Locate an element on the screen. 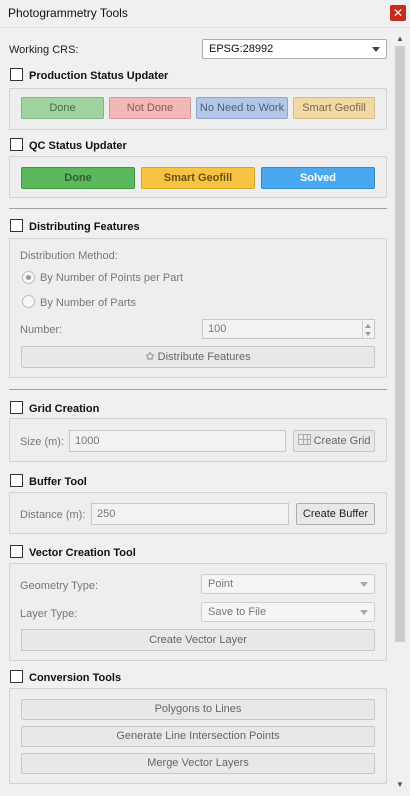 This screenshot has height=796, width=410. radio-points-per-part is located at coordinates (28, 277).